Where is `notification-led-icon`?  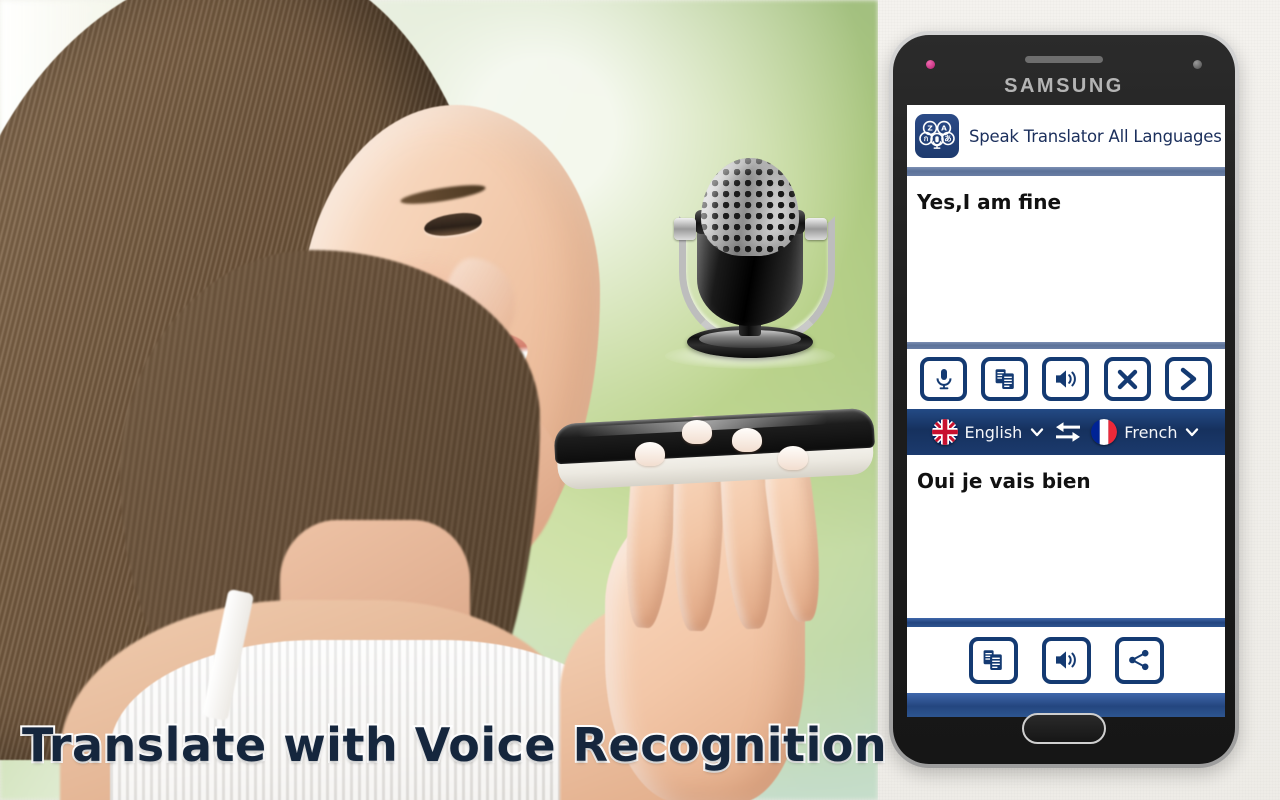
notification-led-icon is located at coordinates (930, 64).